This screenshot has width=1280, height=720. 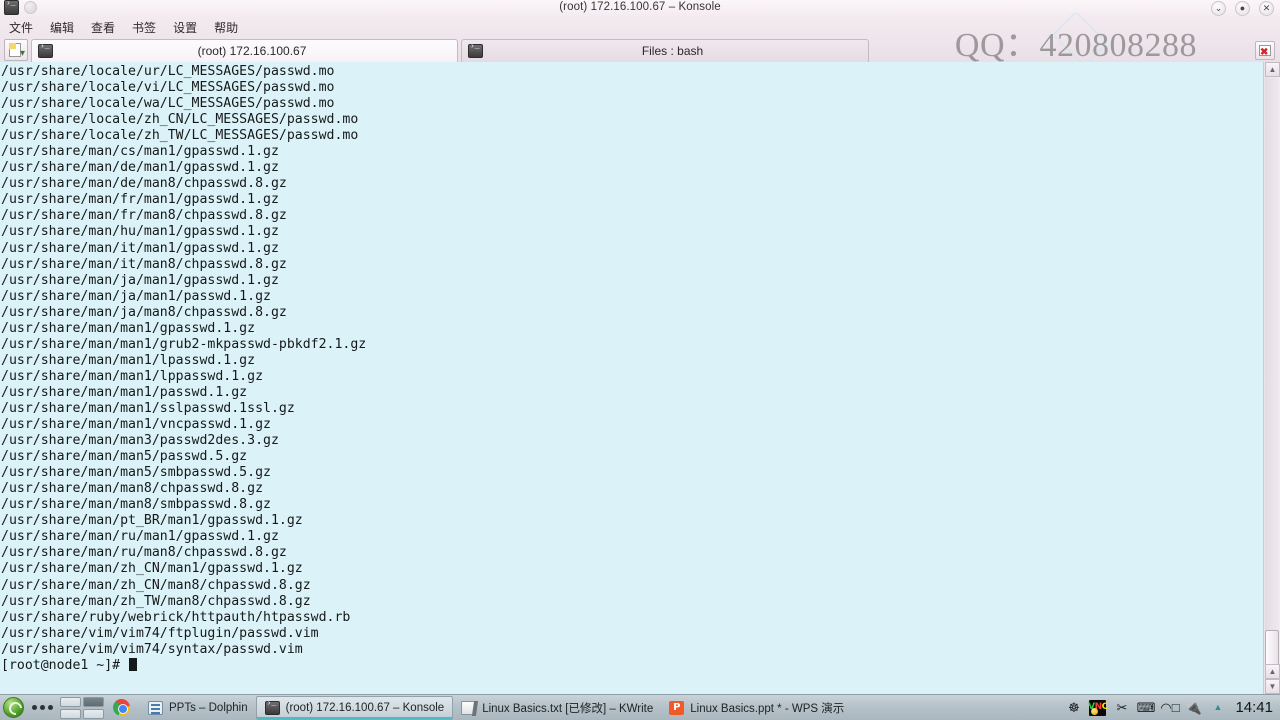 What do you see at coordinates (1218, 8) in the screenshot?
I see `minimize-button: ⌄` at bounding box center [1218, 8].